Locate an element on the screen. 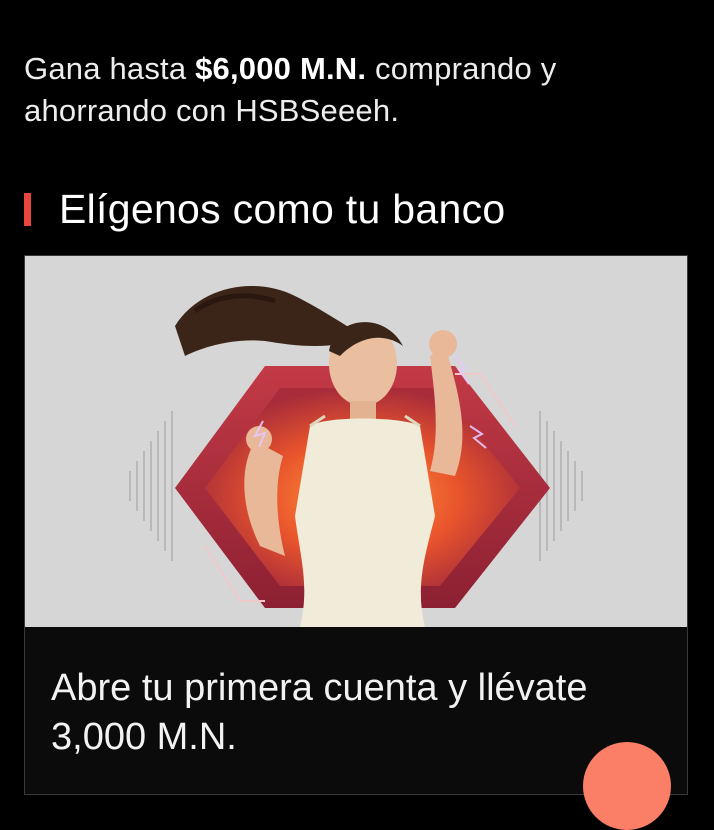  promo-amount: $6,000 M.N. is located at coordinates (281, 68).